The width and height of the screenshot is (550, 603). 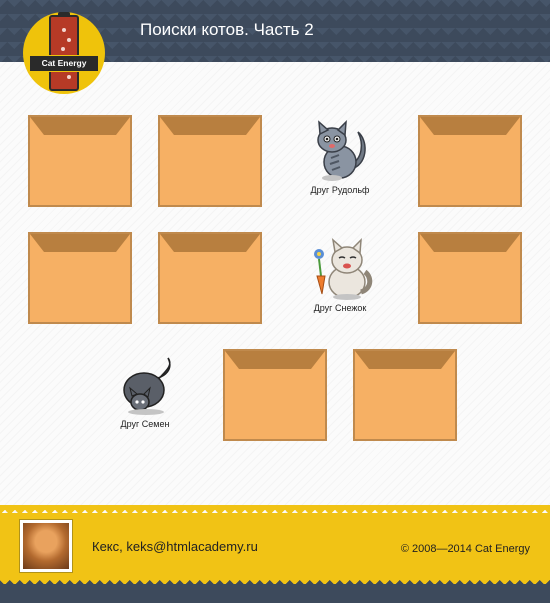 What do you see at coordinates (341, 150) in the screenshot?
I see `gray-cat-icon` at bounding box center [341, 150].